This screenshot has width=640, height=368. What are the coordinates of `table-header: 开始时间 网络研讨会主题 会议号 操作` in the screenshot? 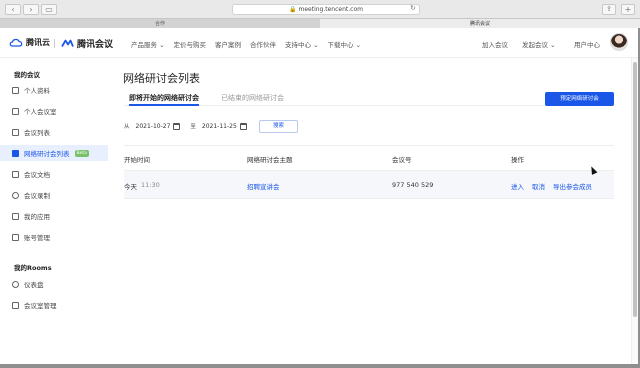 It's located at (369, 158).